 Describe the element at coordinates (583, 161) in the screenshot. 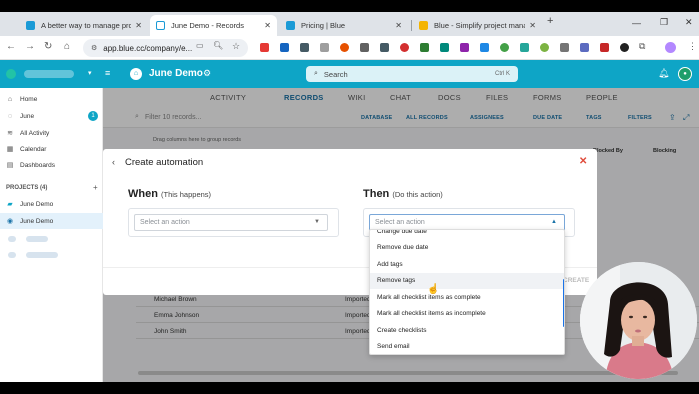

I see `close-icon: ✕` at that location.